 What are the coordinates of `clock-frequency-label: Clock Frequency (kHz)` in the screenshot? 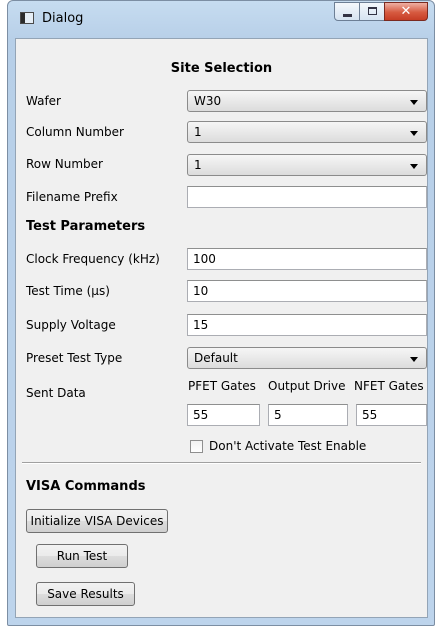 It's located at (93, 259).